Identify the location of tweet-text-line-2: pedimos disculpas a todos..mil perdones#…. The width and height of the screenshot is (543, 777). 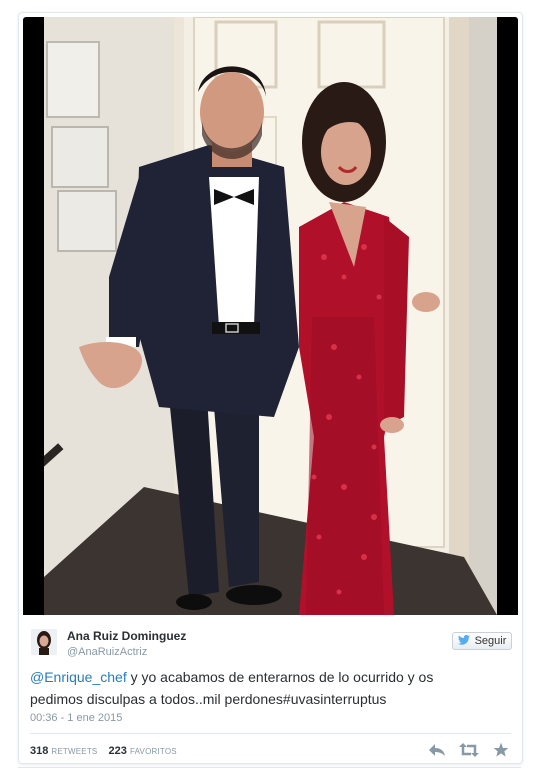
(208, 699).